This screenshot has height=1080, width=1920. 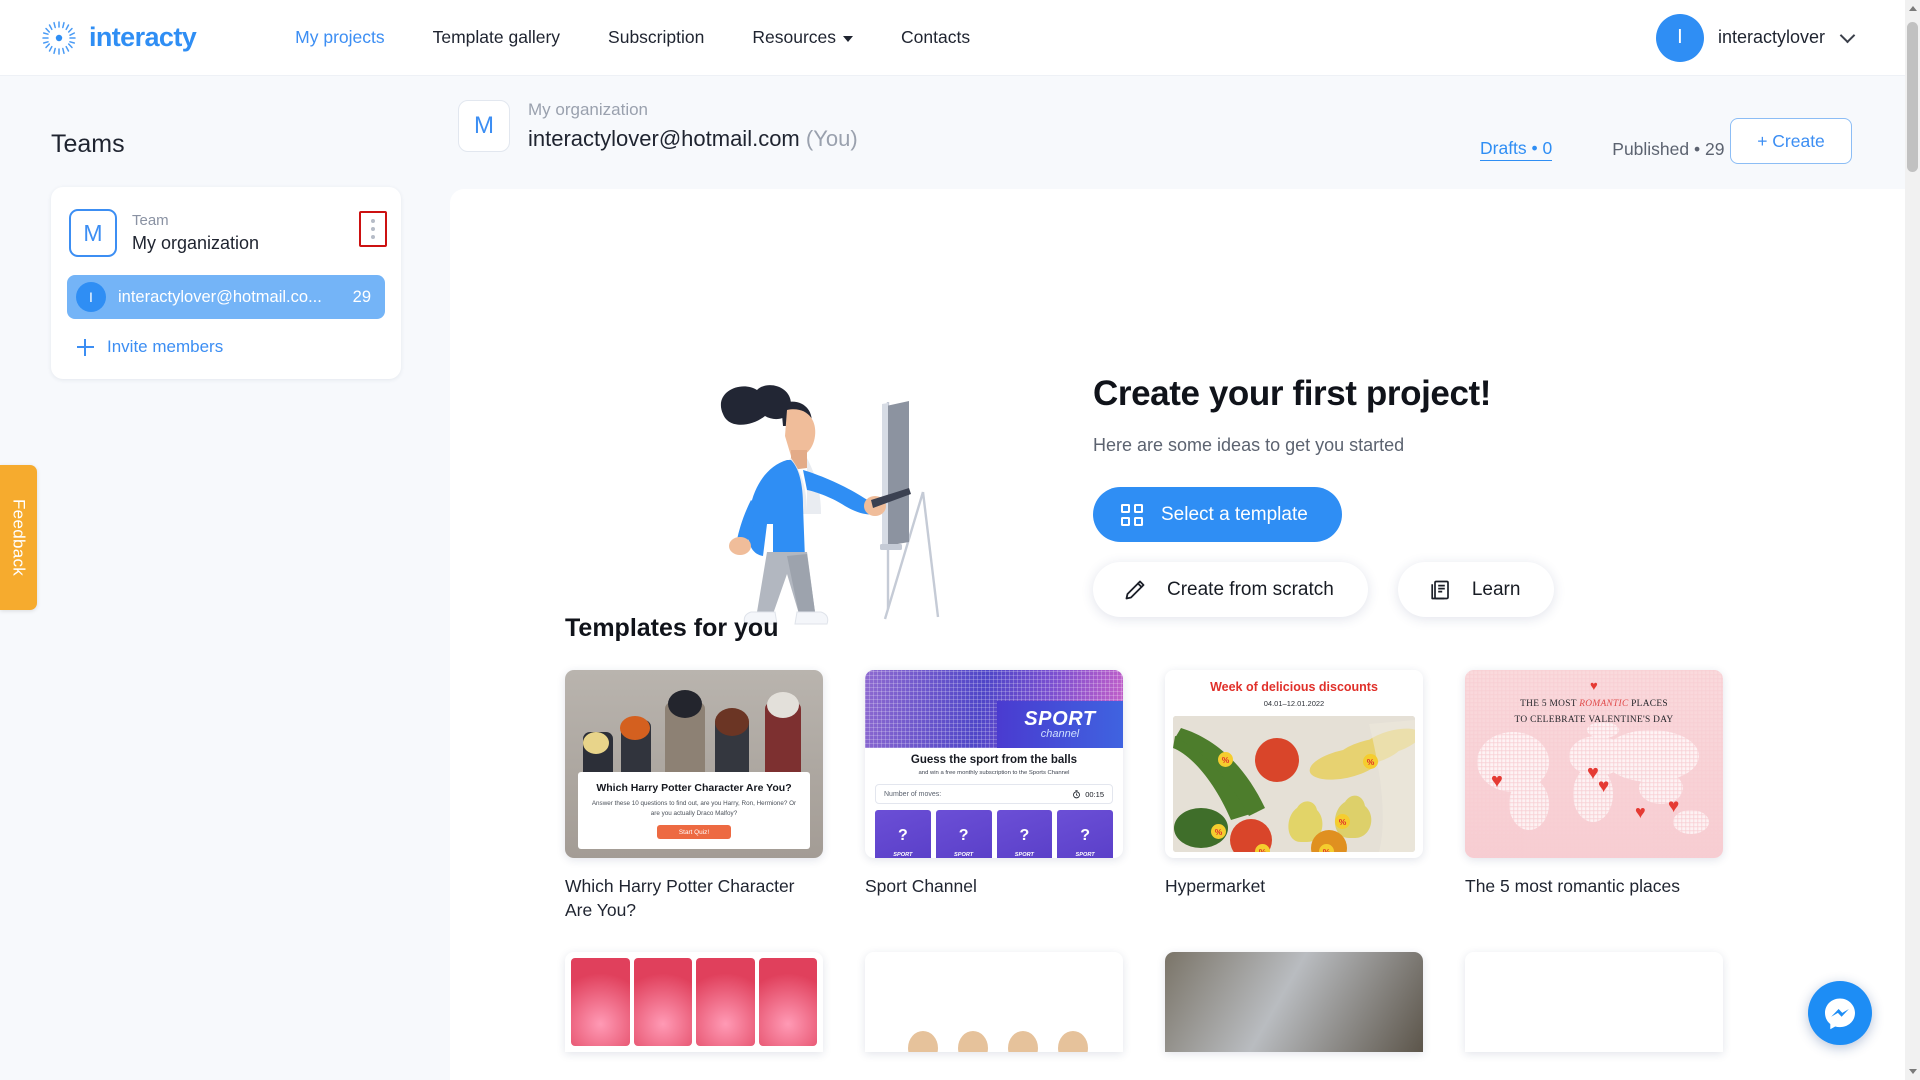 What do you see at coordinates (496, 37) in the screenshot?
I see `nav-item-template-gallery: Template gallery` at bounding box center [496, 37].